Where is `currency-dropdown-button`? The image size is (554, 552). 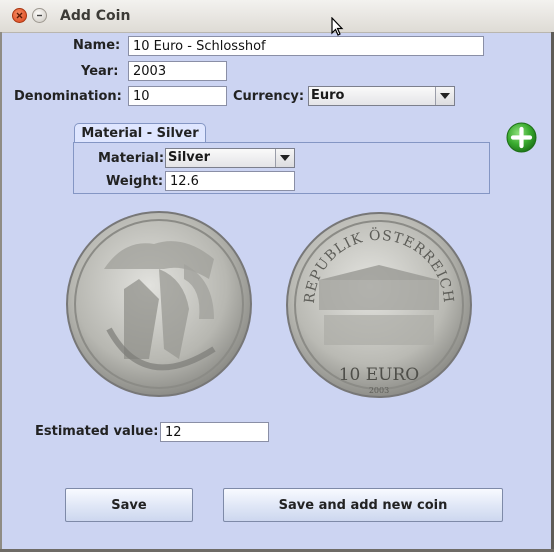
currency-dropdown-button is located at coordinates (444, 96).